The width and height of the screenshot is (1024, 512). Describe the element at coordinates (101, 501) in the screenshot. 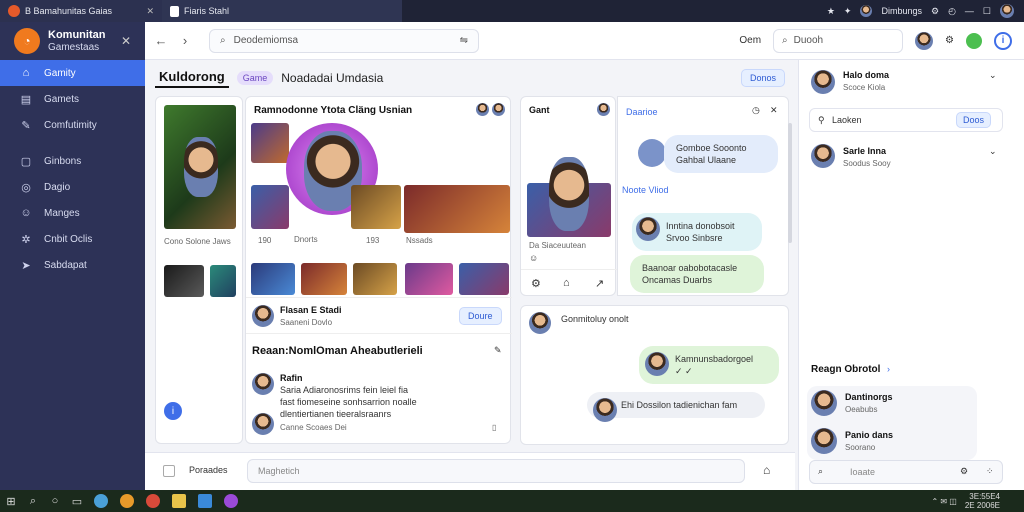

I see `edge-icon` at that location.